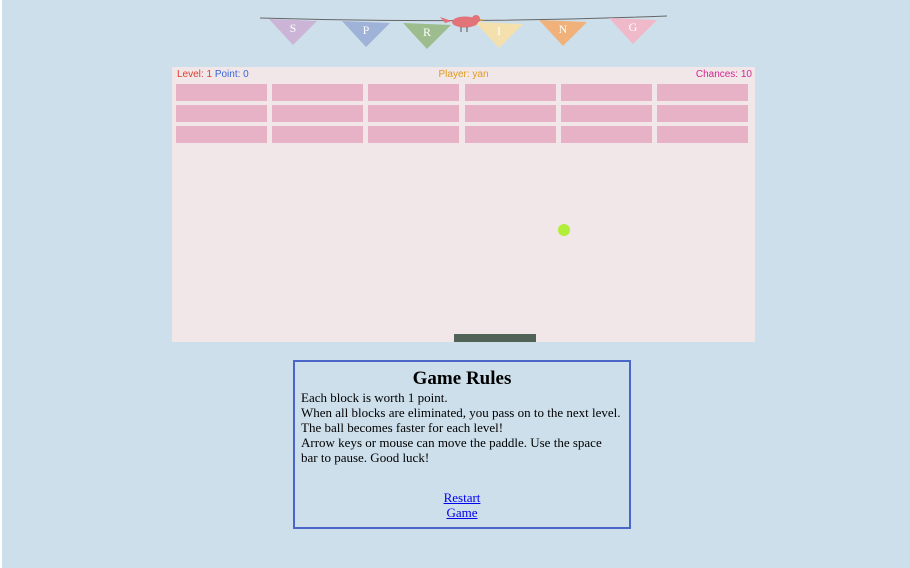 Image resolution: width=910 pixels, height=568 pixels. I want to click on banner-flag: P, so click(366, 34).